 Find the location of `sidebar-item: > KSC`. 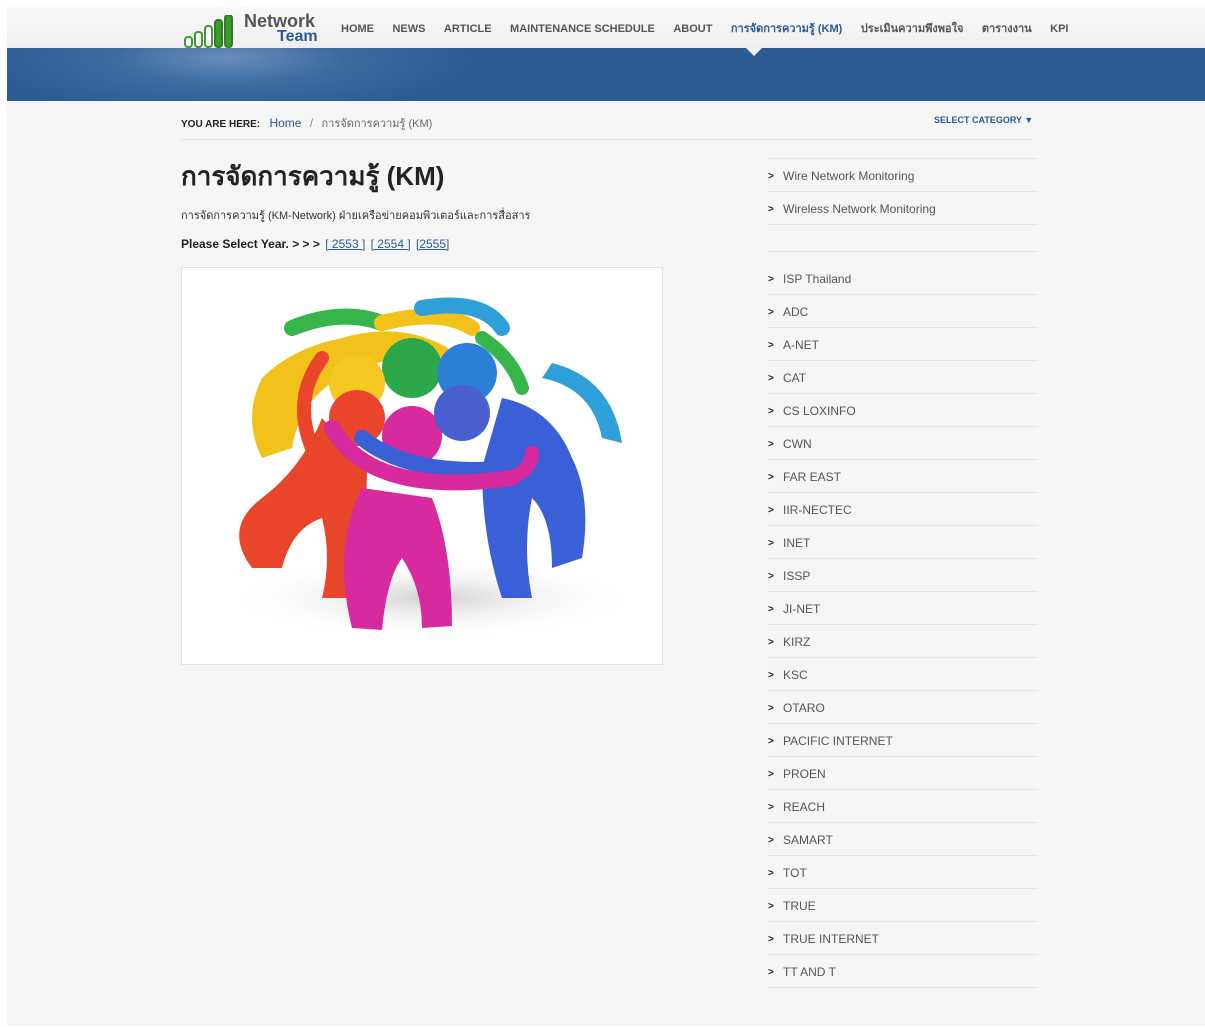

sidebar-item: > KSC is located at coordinates (903, 674).